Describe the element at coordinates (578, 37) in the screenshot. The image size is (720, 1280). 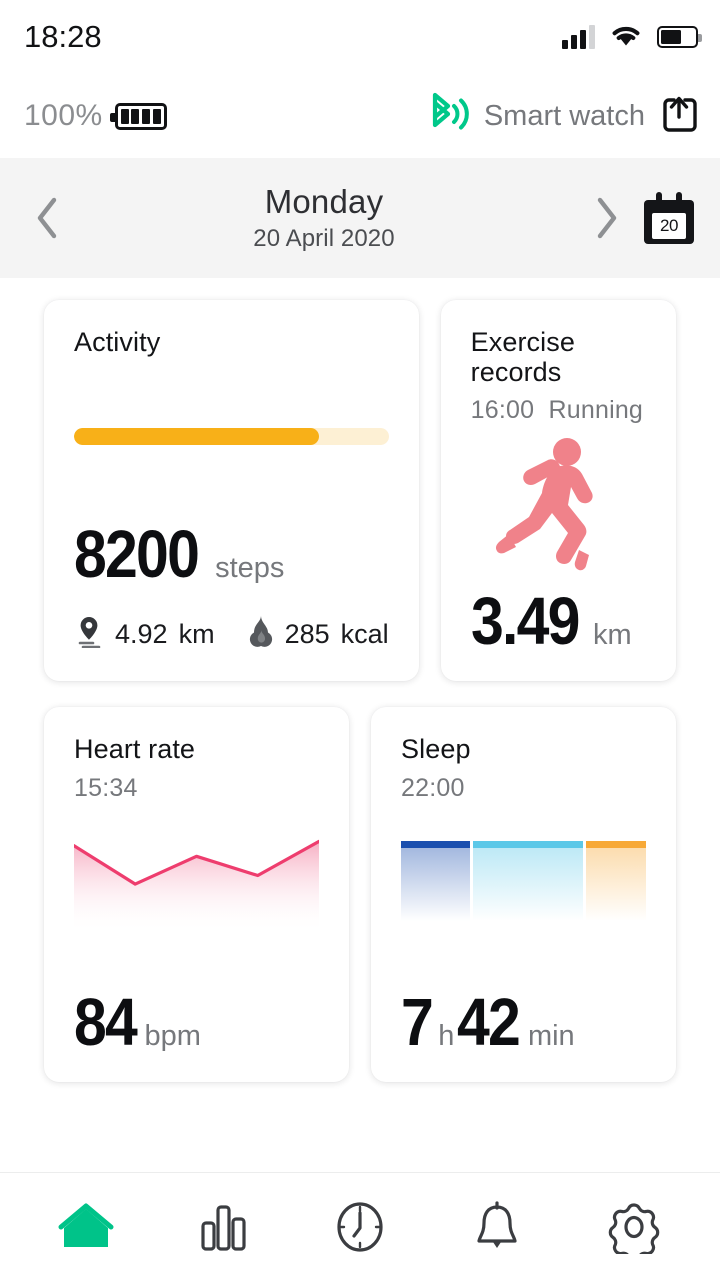
I see `signal-bars-icon` at that location.